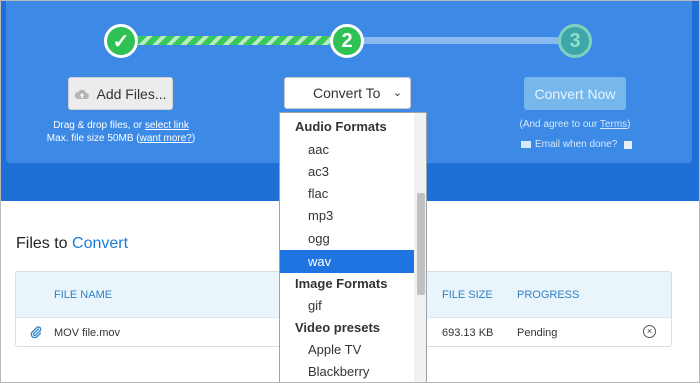 The height and width of the screenshot is (383, 700). Describe the element at coordinates (629, 124) in the screenshot. I see `agree-close: )` at that location.